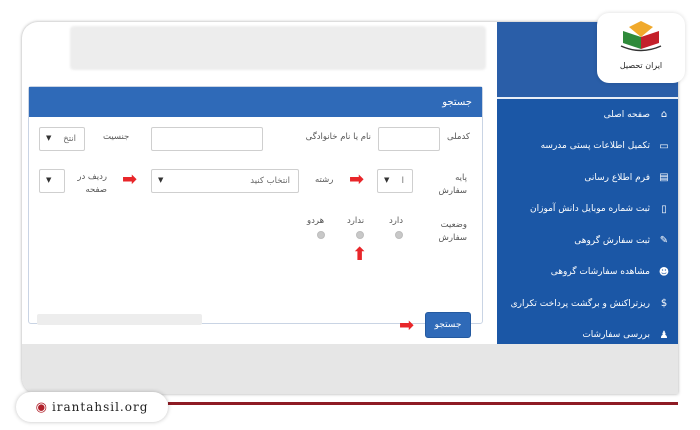 This screenshot has height=430, width=700. I want to click on globe-icon: ◉, so click(41, 407).